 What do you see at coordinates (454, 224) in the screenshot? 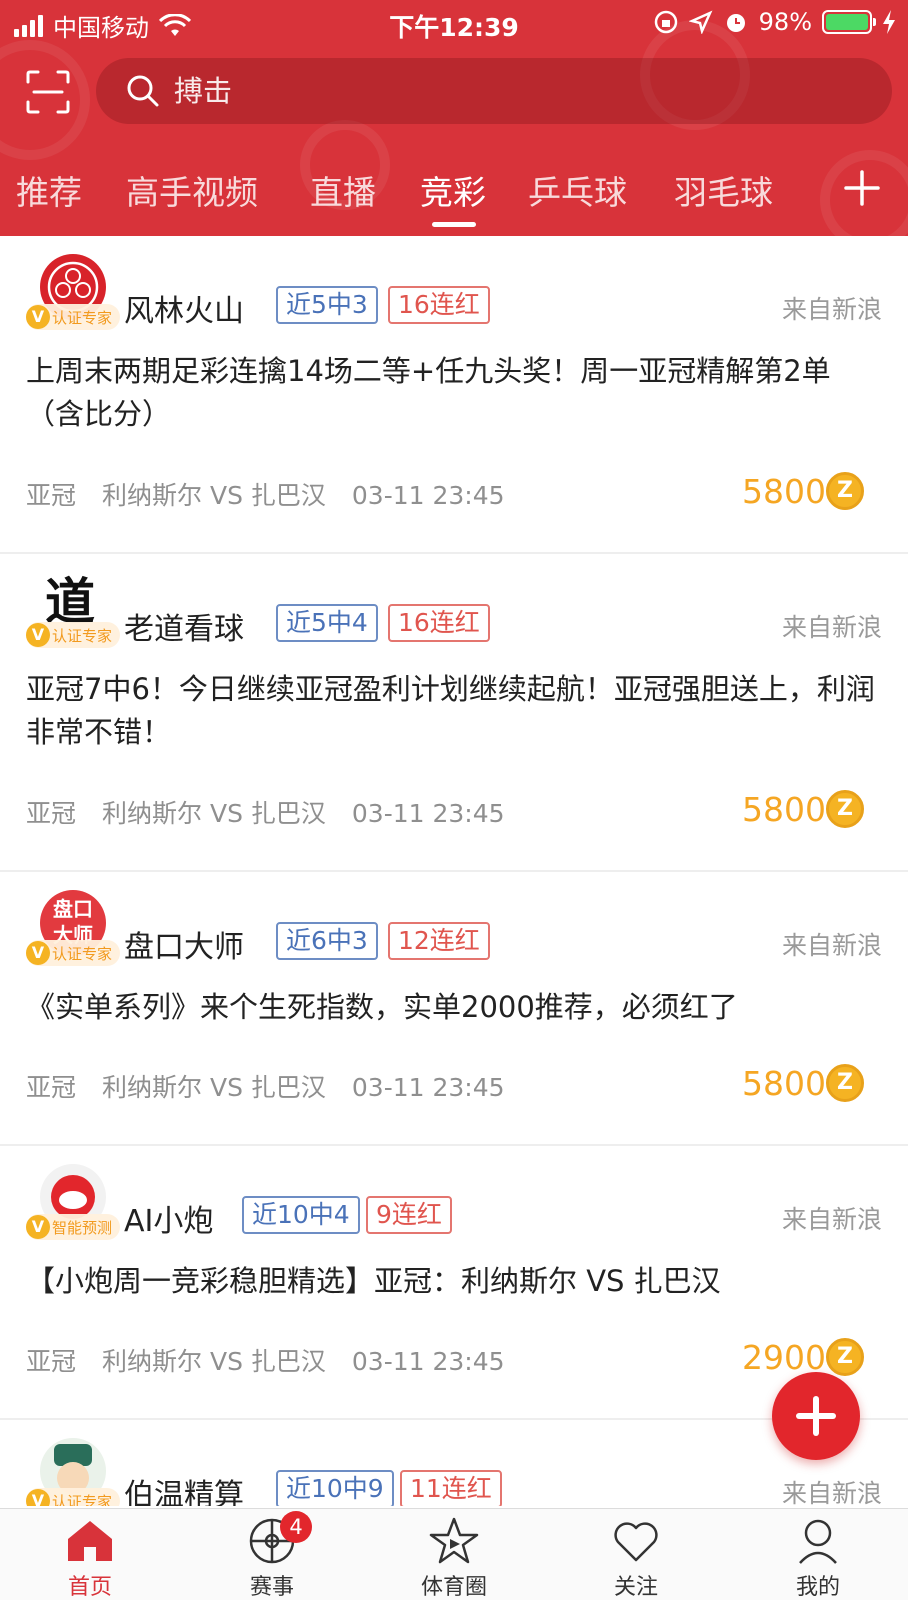
I see `active-tab-indicator` at bounding box center [454, 224].